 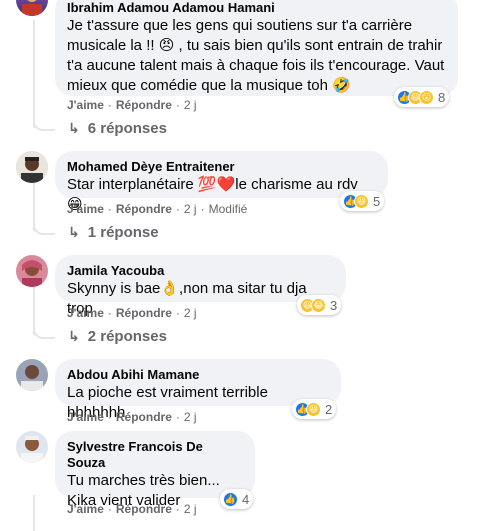 I want to click on replies-count: 1 réponse, so click(x=123, y=232).